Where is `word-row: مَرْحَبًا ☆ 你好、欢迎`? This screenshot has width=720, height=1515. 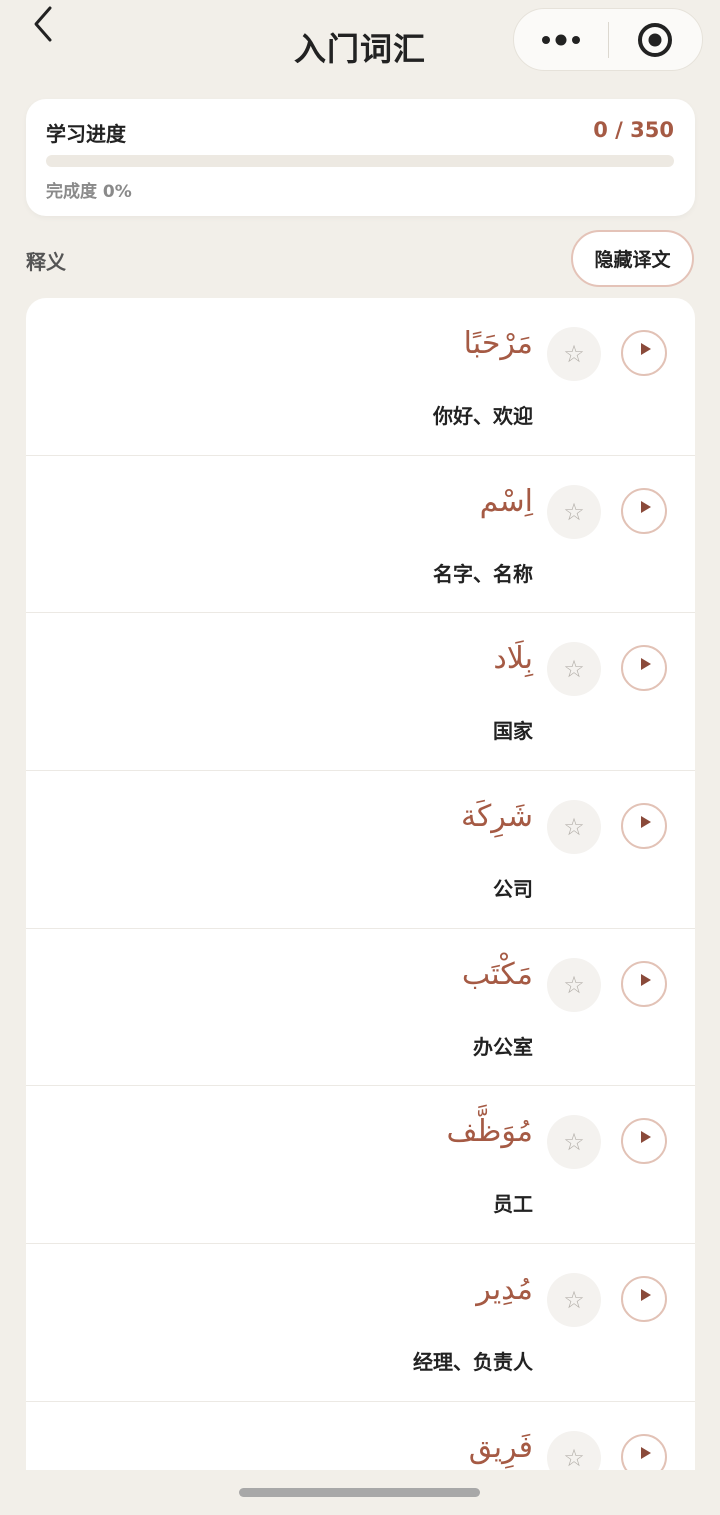
word-row: مَرْحَبًا ☆ 你好、欢迎 is located at coordinates (360, 377).